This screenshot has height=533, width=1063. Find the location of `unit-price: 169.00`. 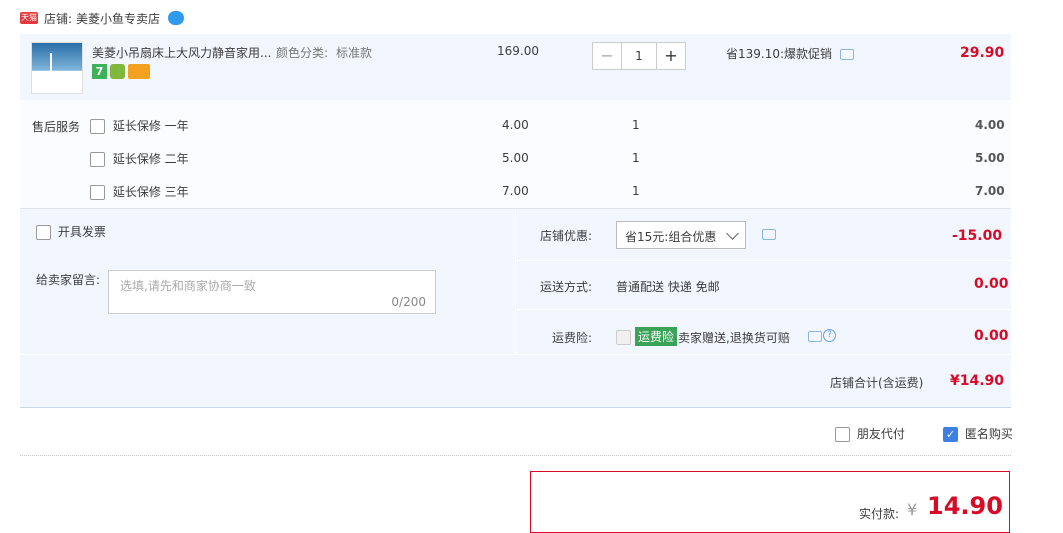

unit-price: 169.00 is located at coordinates (518, 51).